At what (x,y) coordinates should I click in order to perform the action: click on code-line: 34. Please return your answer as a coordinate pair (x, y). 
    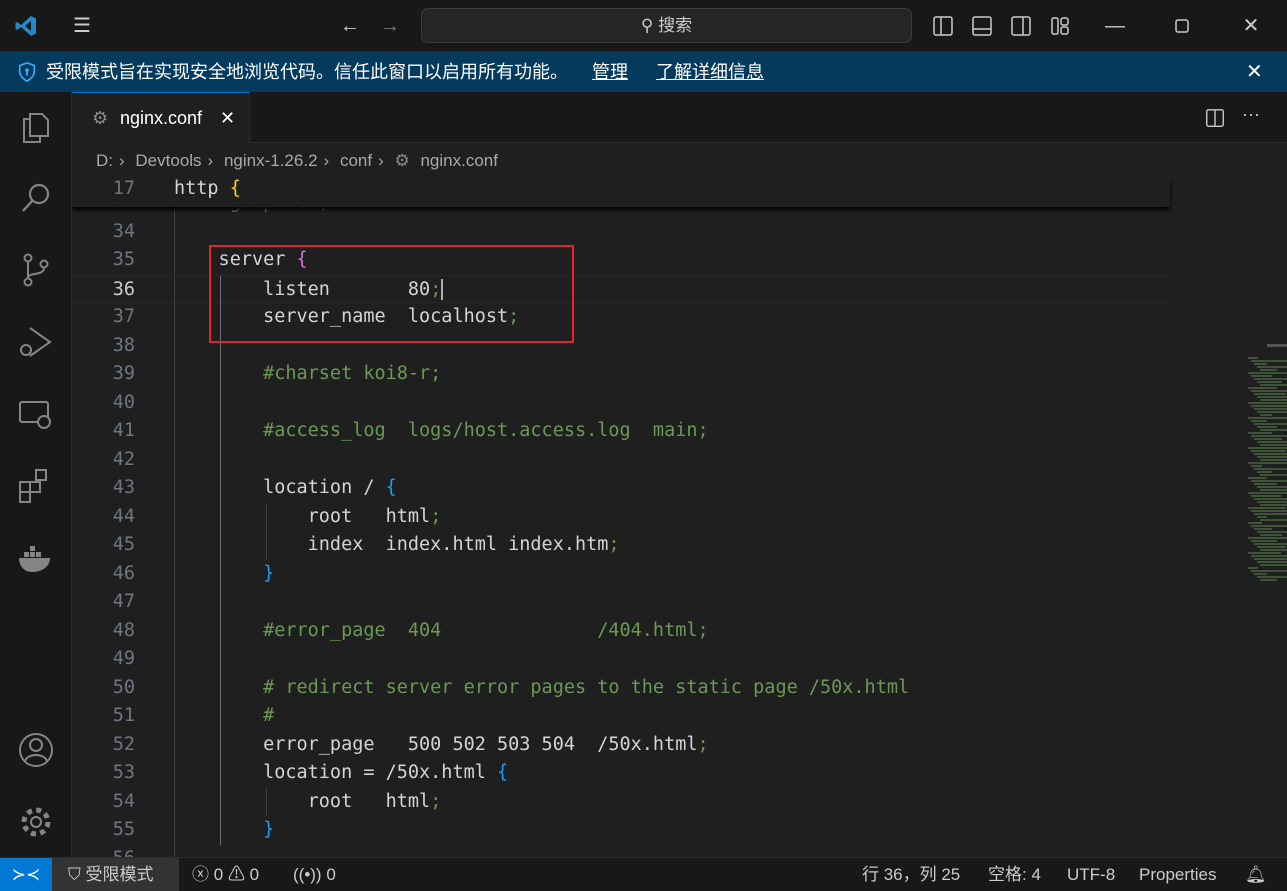
    Looking at the image, I should click on (621, 231).